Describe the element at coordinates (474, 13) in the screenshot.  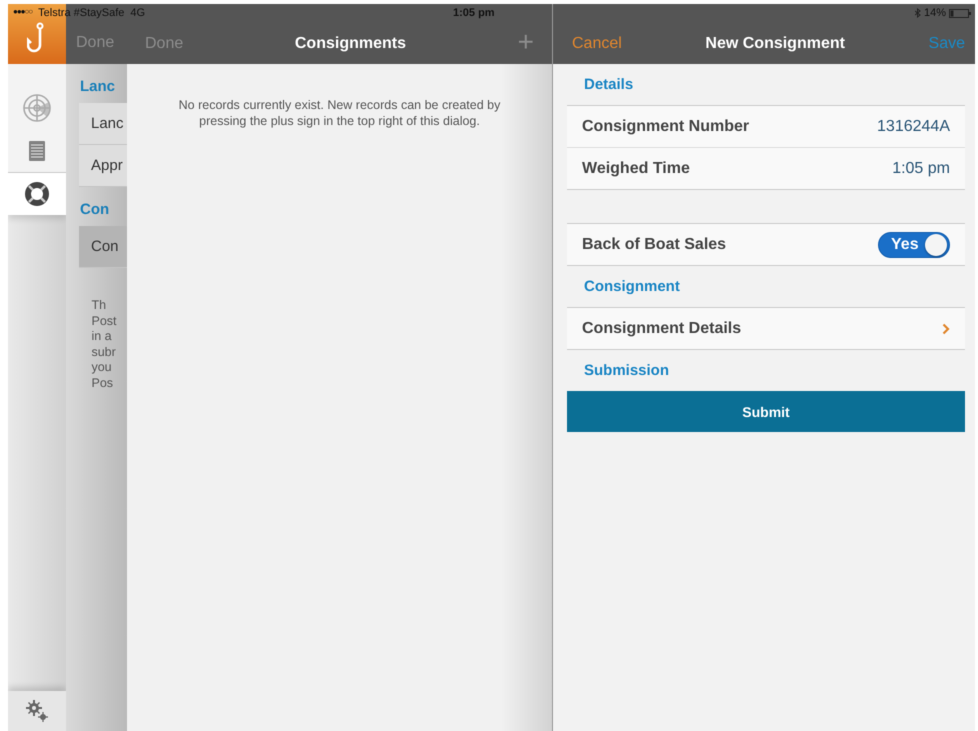
I see `clock-time: 1:05 pm` at that location.